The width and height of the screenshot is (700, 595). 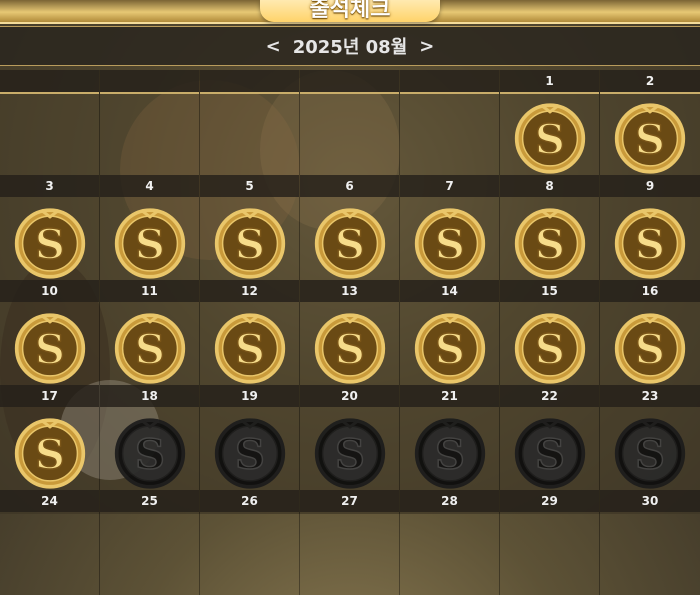 What do you see at coordinates (549, 291) in the screenshot?
I see `day-number: 15` at bounding box center [549, 291].